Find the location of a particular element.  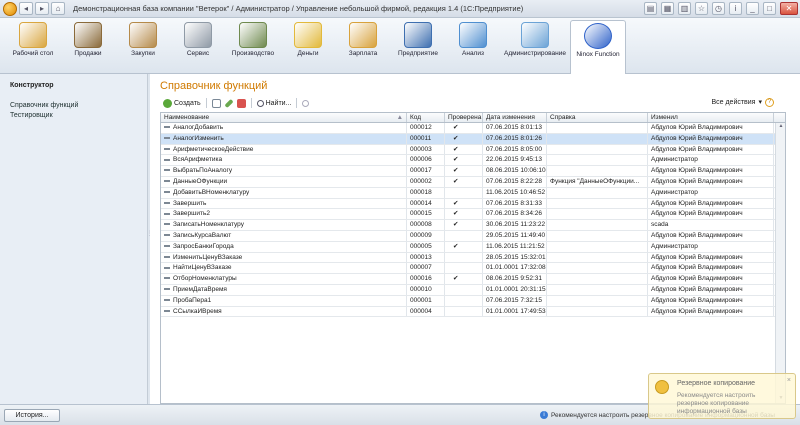

all-actions-label: Все действия is located at coordinates (733, 102).